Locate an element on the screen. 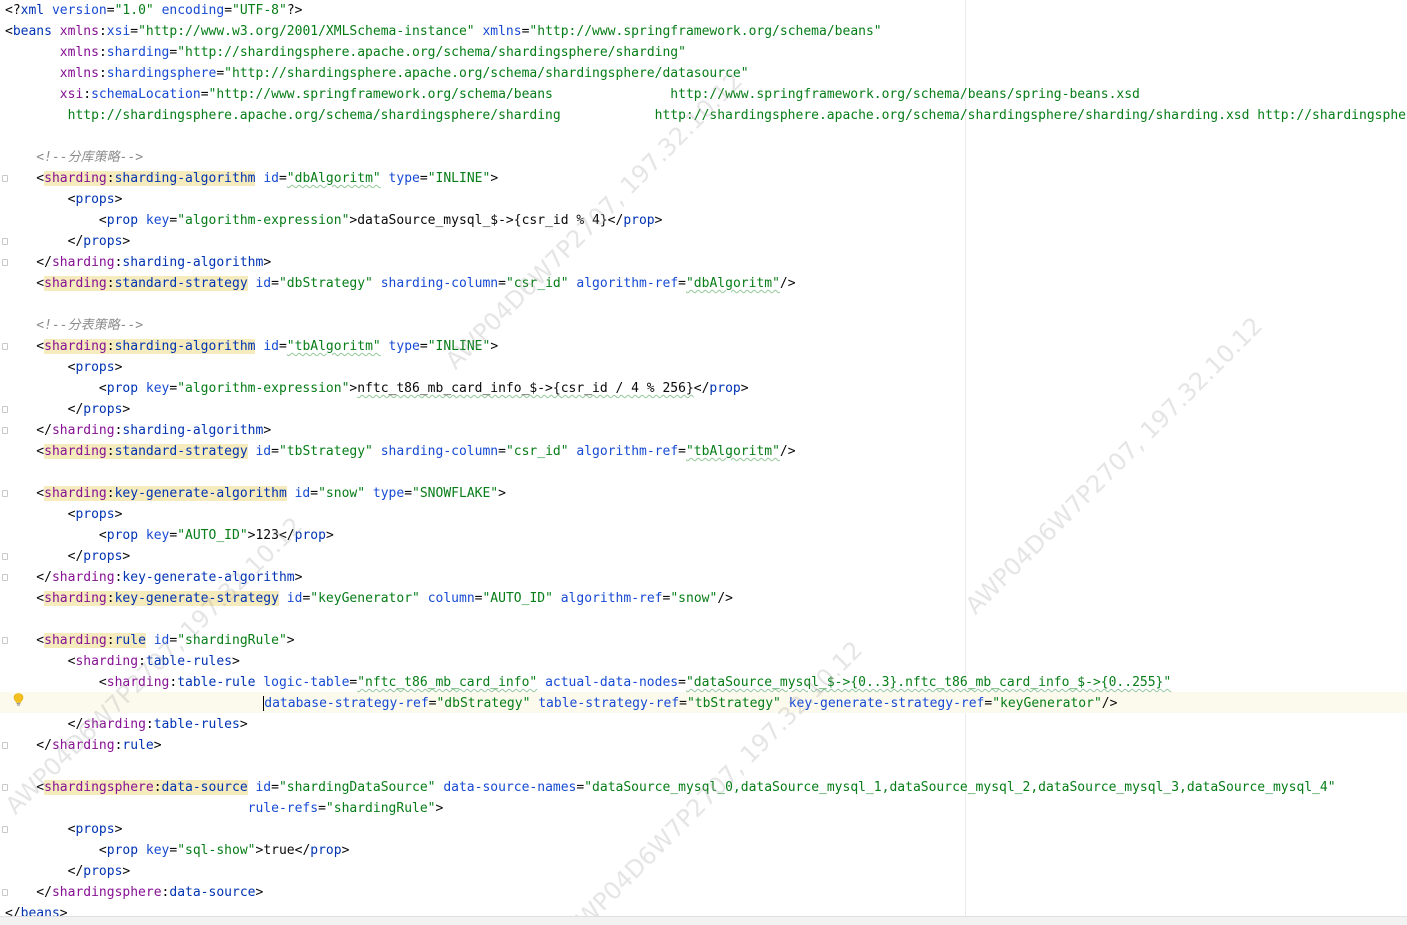  code-line: <prop key="AUTO_ID">123</prop> is located at coordinates (169, 535).